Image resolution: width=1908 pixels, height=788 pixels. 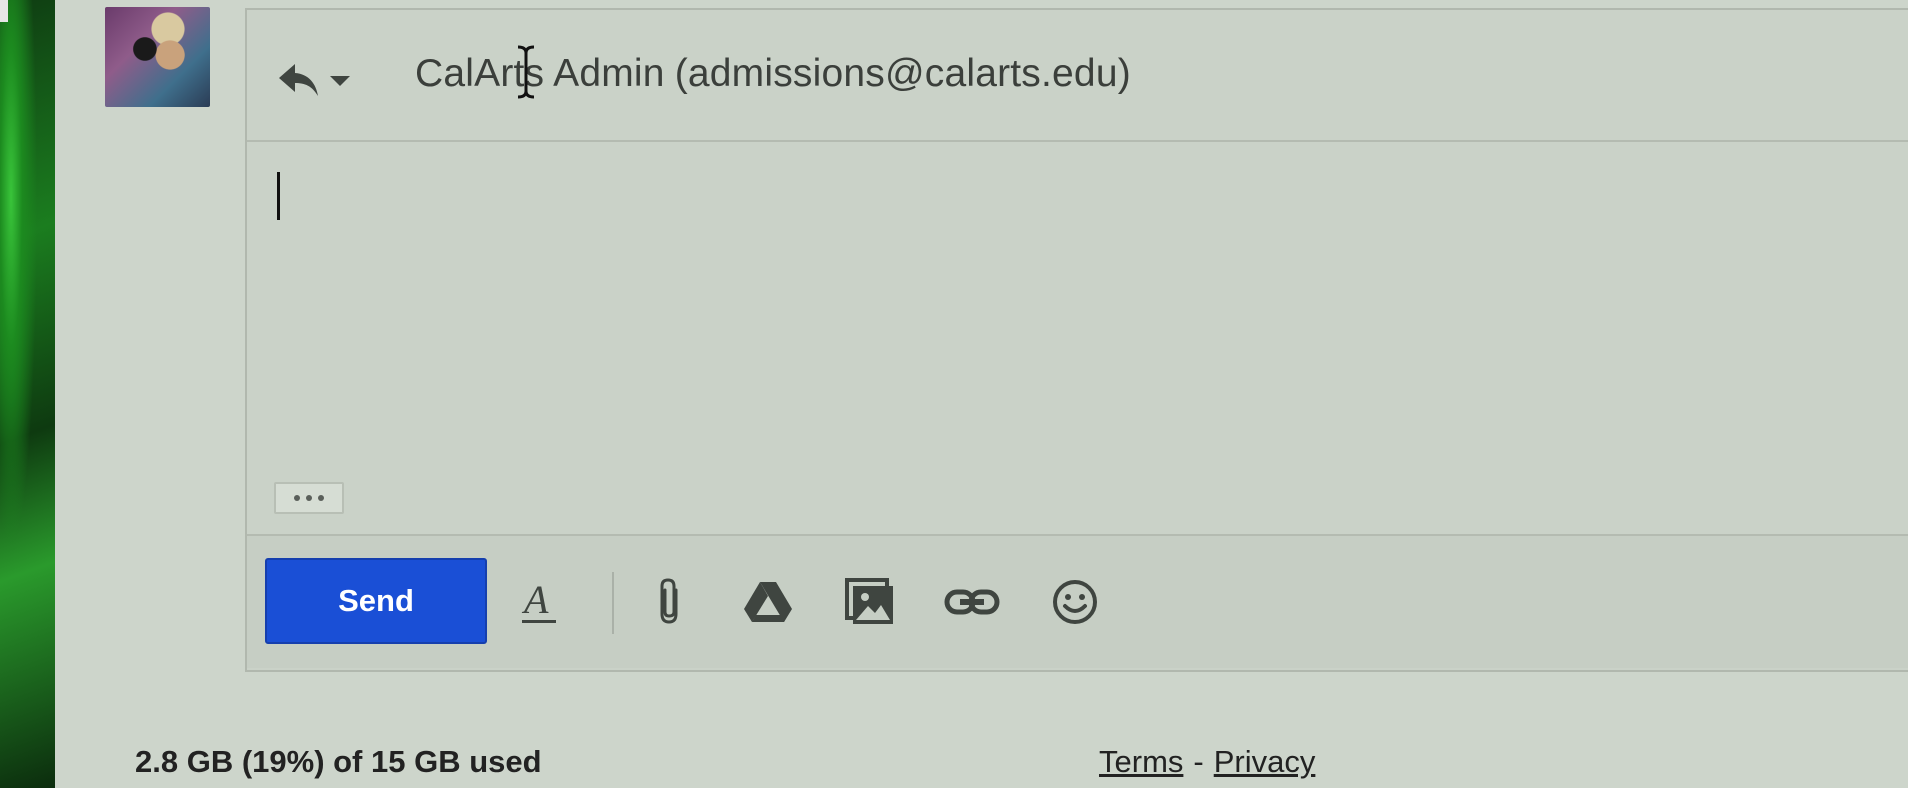 I want to click on compose-header: CalArts Admin (admissions@calarts.edu), so click(x=1077, y=76).